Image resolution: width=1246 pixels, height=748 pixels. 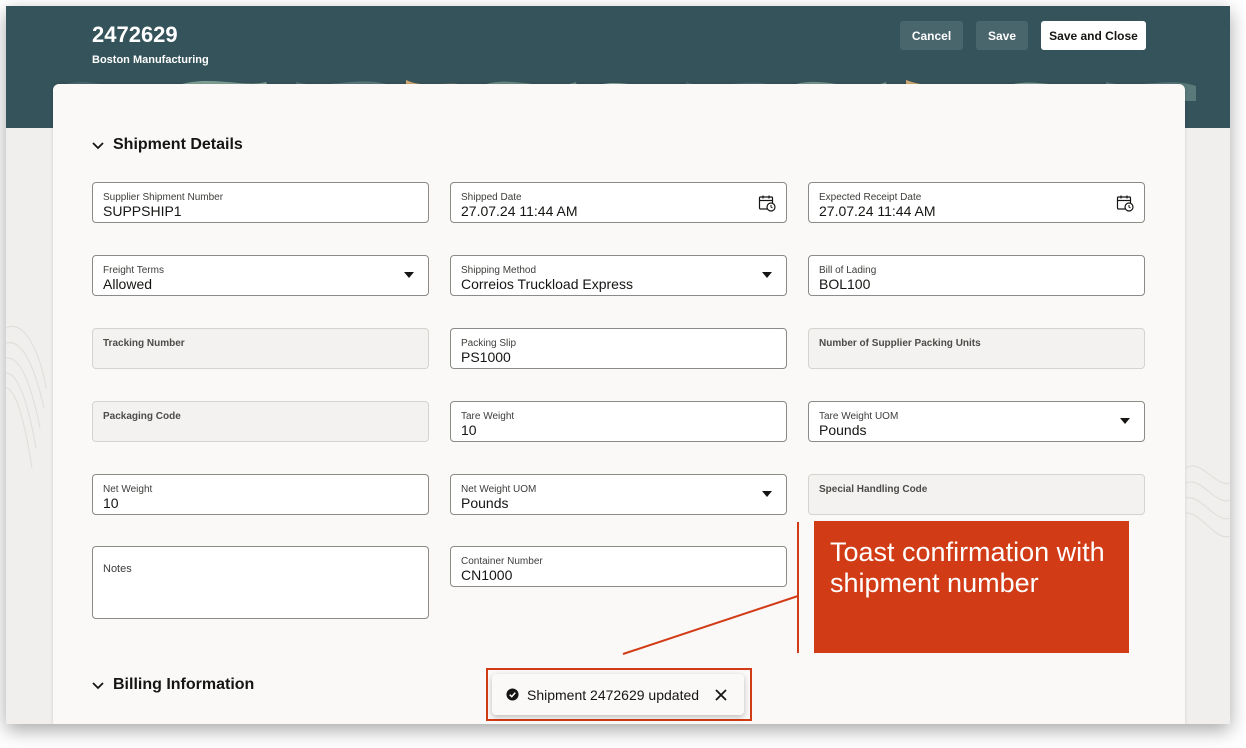 I want to click on toast-message: Shipment 2472629 updated, so click(x=613, y=694).